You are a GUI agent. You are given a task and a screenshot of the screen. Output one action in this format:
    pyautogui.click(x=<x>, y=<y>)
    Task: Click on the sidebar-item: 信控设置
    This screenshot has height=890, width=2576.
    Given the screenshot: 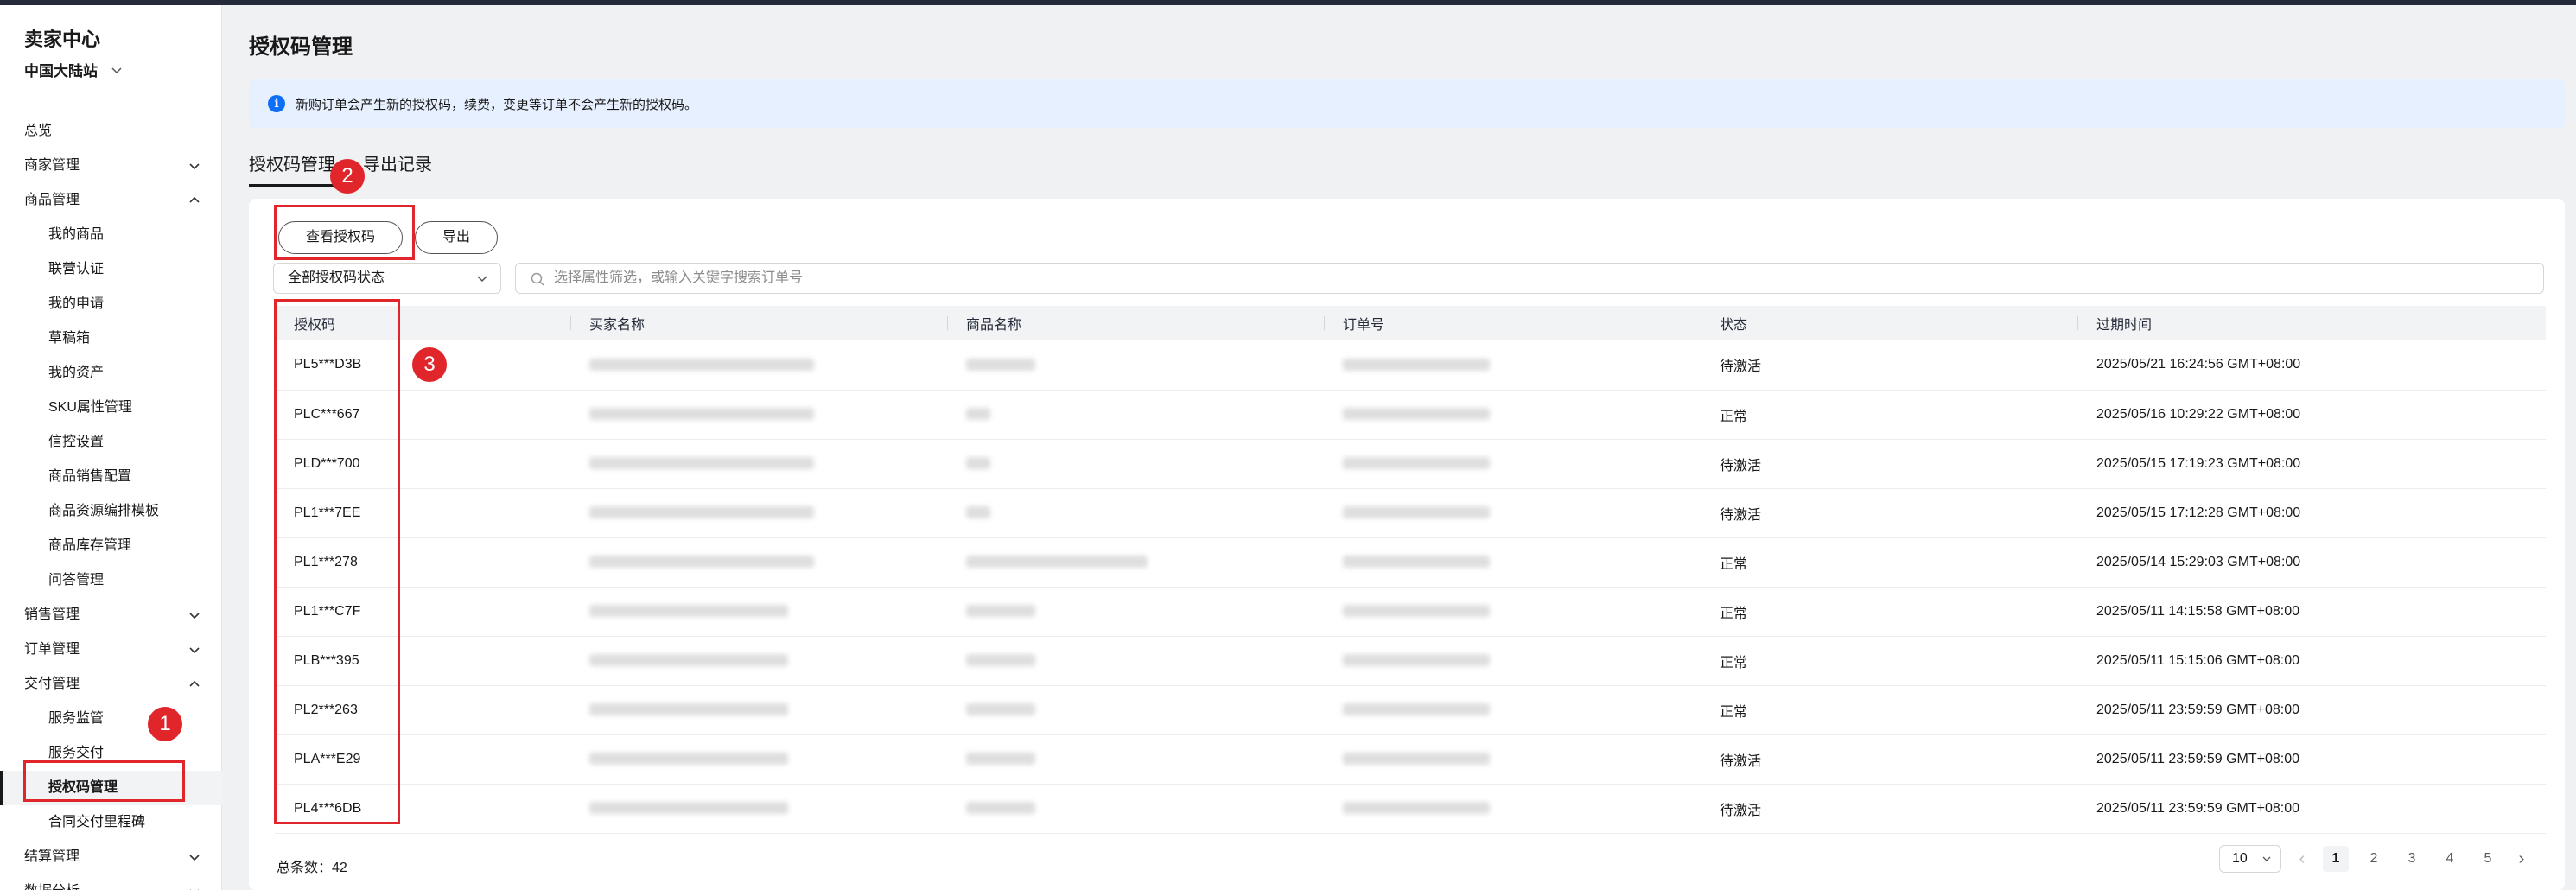 What is the action you would take?
    pyautogui.click(x=111, y=442)
    